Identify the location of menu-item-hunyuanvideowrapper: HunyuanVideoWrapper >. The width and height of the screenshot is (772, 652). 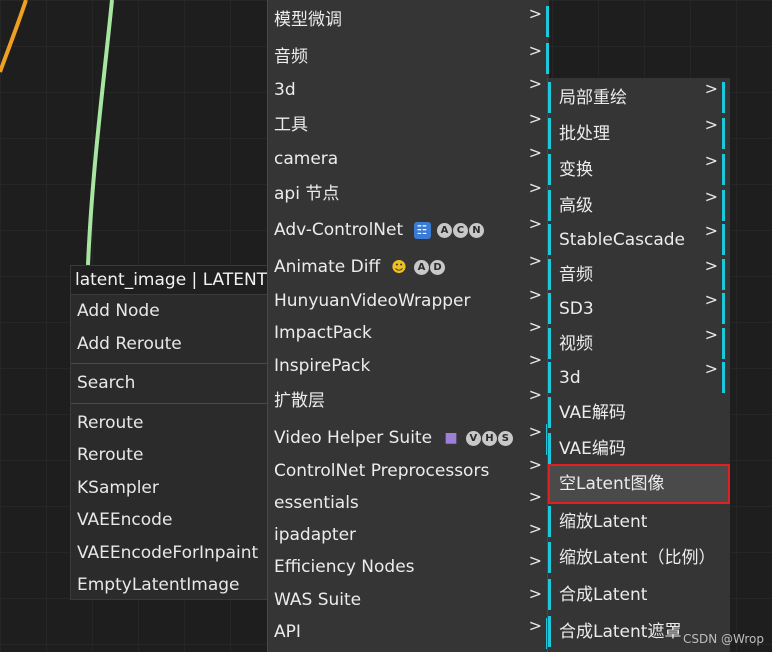
(408, 301).